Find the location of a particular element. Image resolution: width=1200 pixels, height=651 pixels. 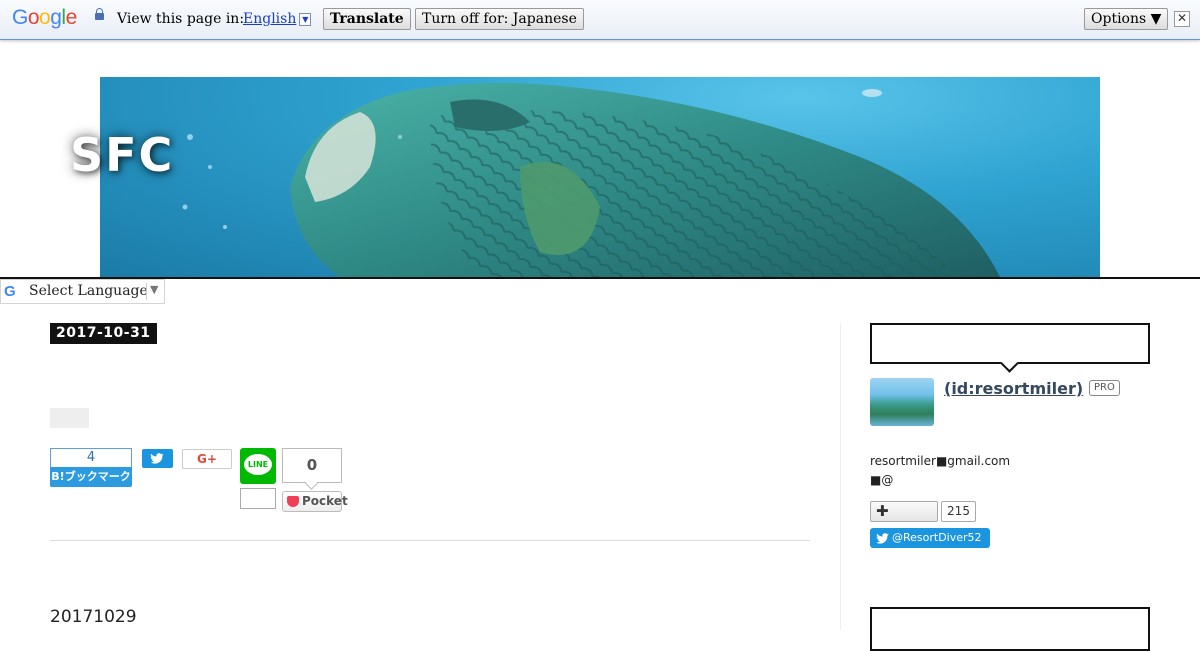

sidebar-section-heading is located at coordinates (1010, 629).